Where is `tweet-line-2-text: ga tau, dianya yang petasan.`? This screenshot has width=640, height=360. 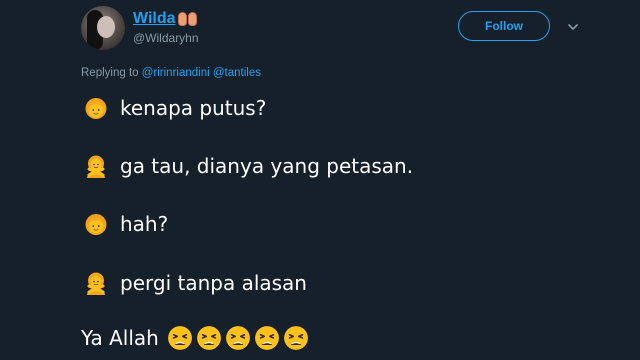 tweet-line-2-text: ga tau, dianya yang petasan. is located at coordinates (267, 166).